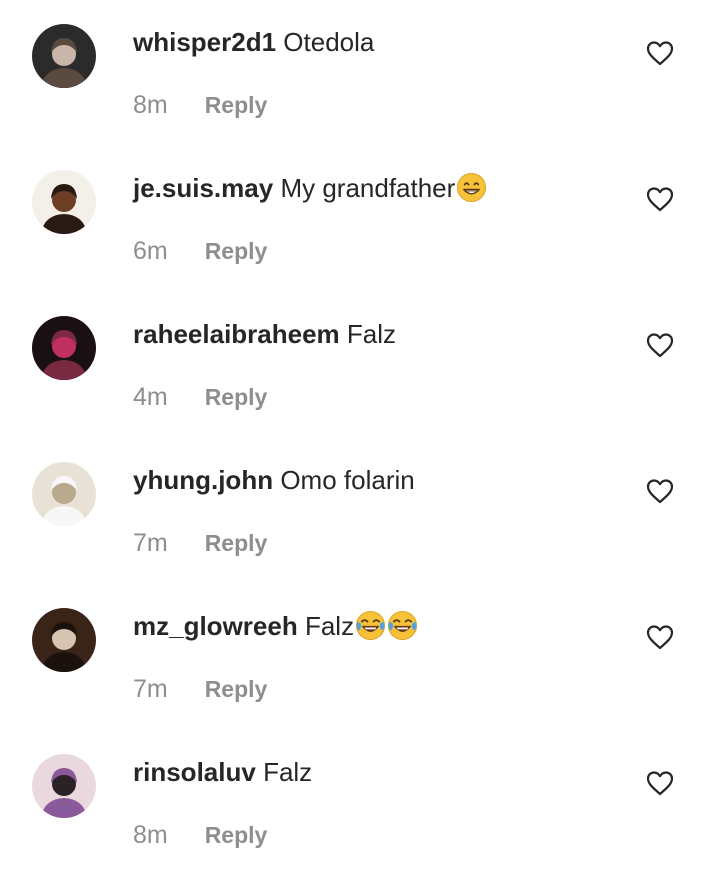 The height and width of the screenshot is (876, 720). I want to click on comment-line: raheelaibraheem Falz, so click(264, 334).